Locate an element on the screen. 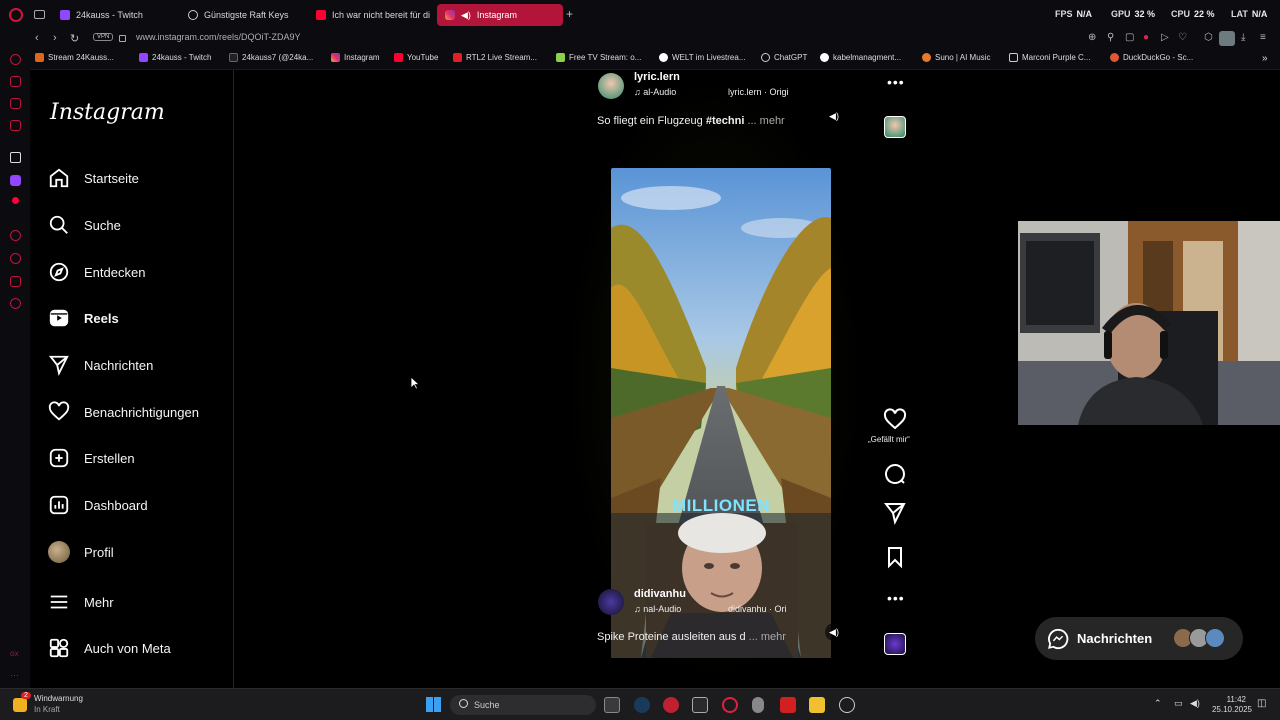  new-tab-button: + is located at coordinates (569, 14).